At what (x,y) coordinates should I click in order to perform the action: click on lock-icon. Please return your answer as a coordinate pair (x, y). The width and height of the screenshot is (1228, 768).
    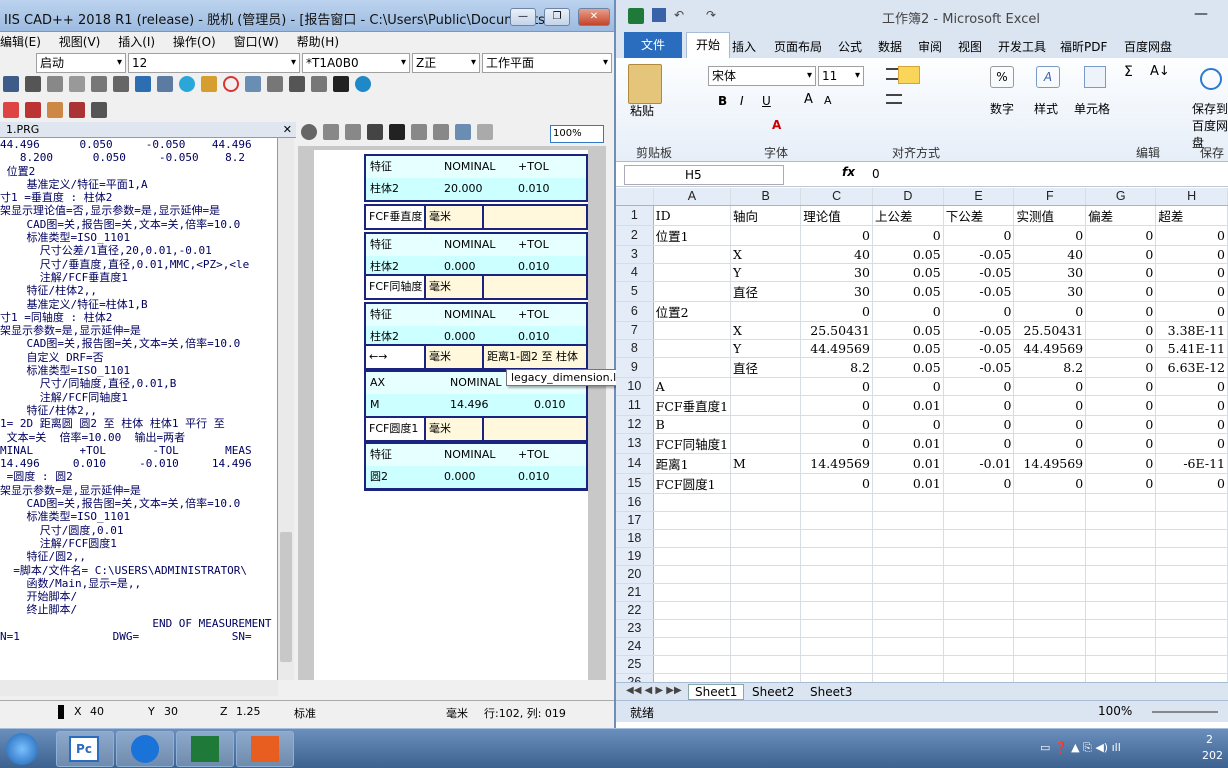
    Looking at the image, I should click on (485, 132).